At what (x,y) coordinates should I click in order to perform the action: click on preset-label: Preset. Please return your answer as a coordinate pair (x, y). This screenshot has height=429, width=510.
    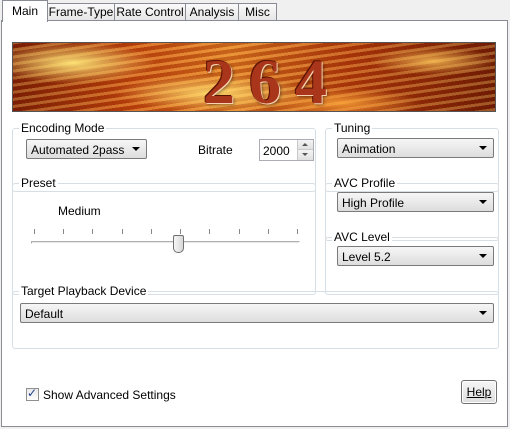
    Looking at the image, I should click on (38, 183).